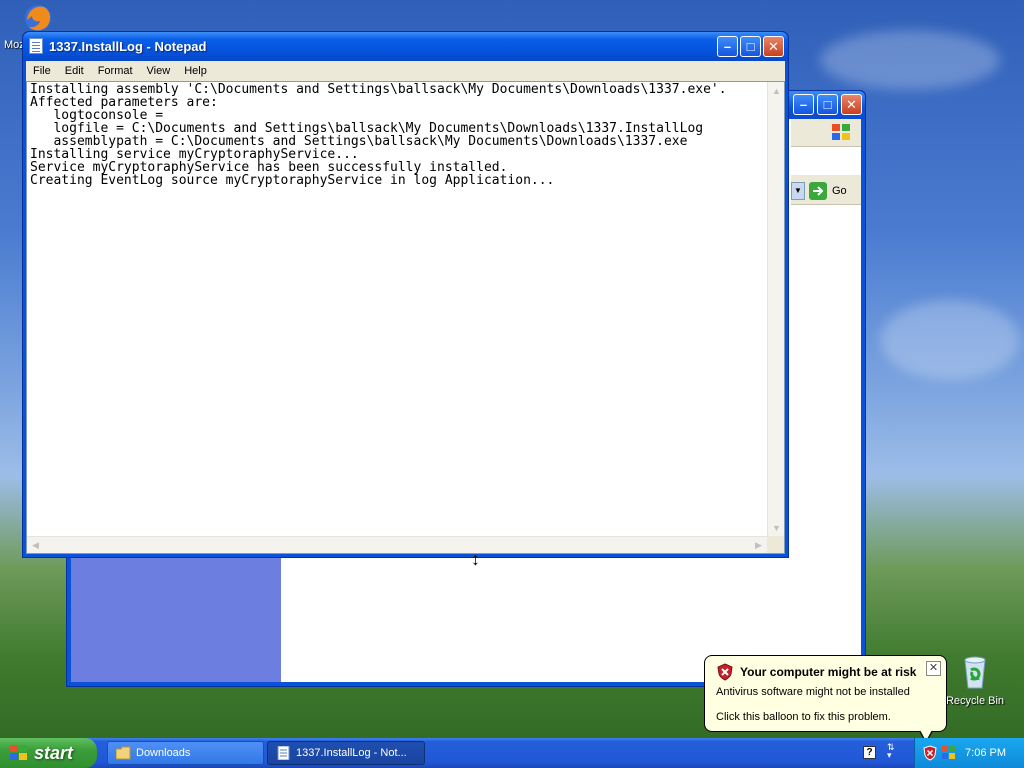 This screenshot has width=1024, height=768. I want to click on horizontal-scrollbar: ◀ ▶, so click(397, 544).